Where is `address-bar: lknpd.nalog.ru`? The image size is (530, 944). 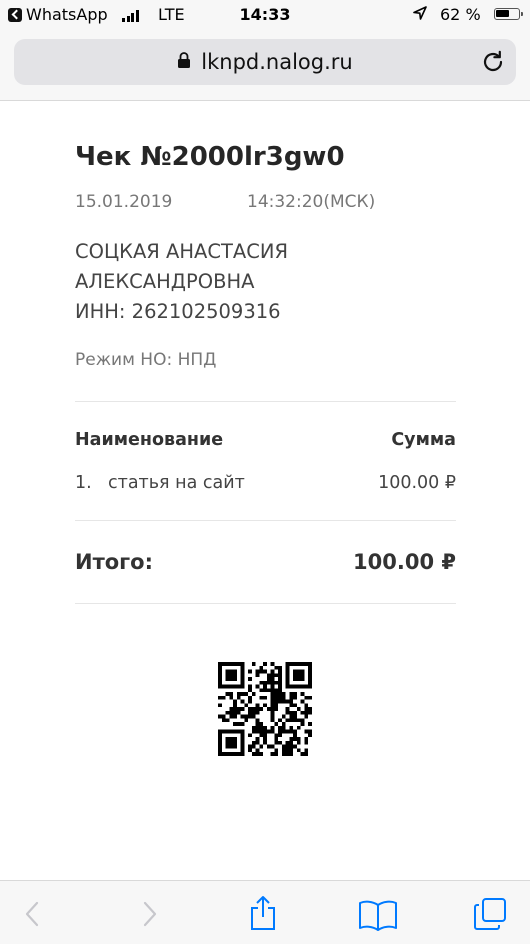
address-bar: lknpd.nalog.ru is located at coordinates (265, 62).